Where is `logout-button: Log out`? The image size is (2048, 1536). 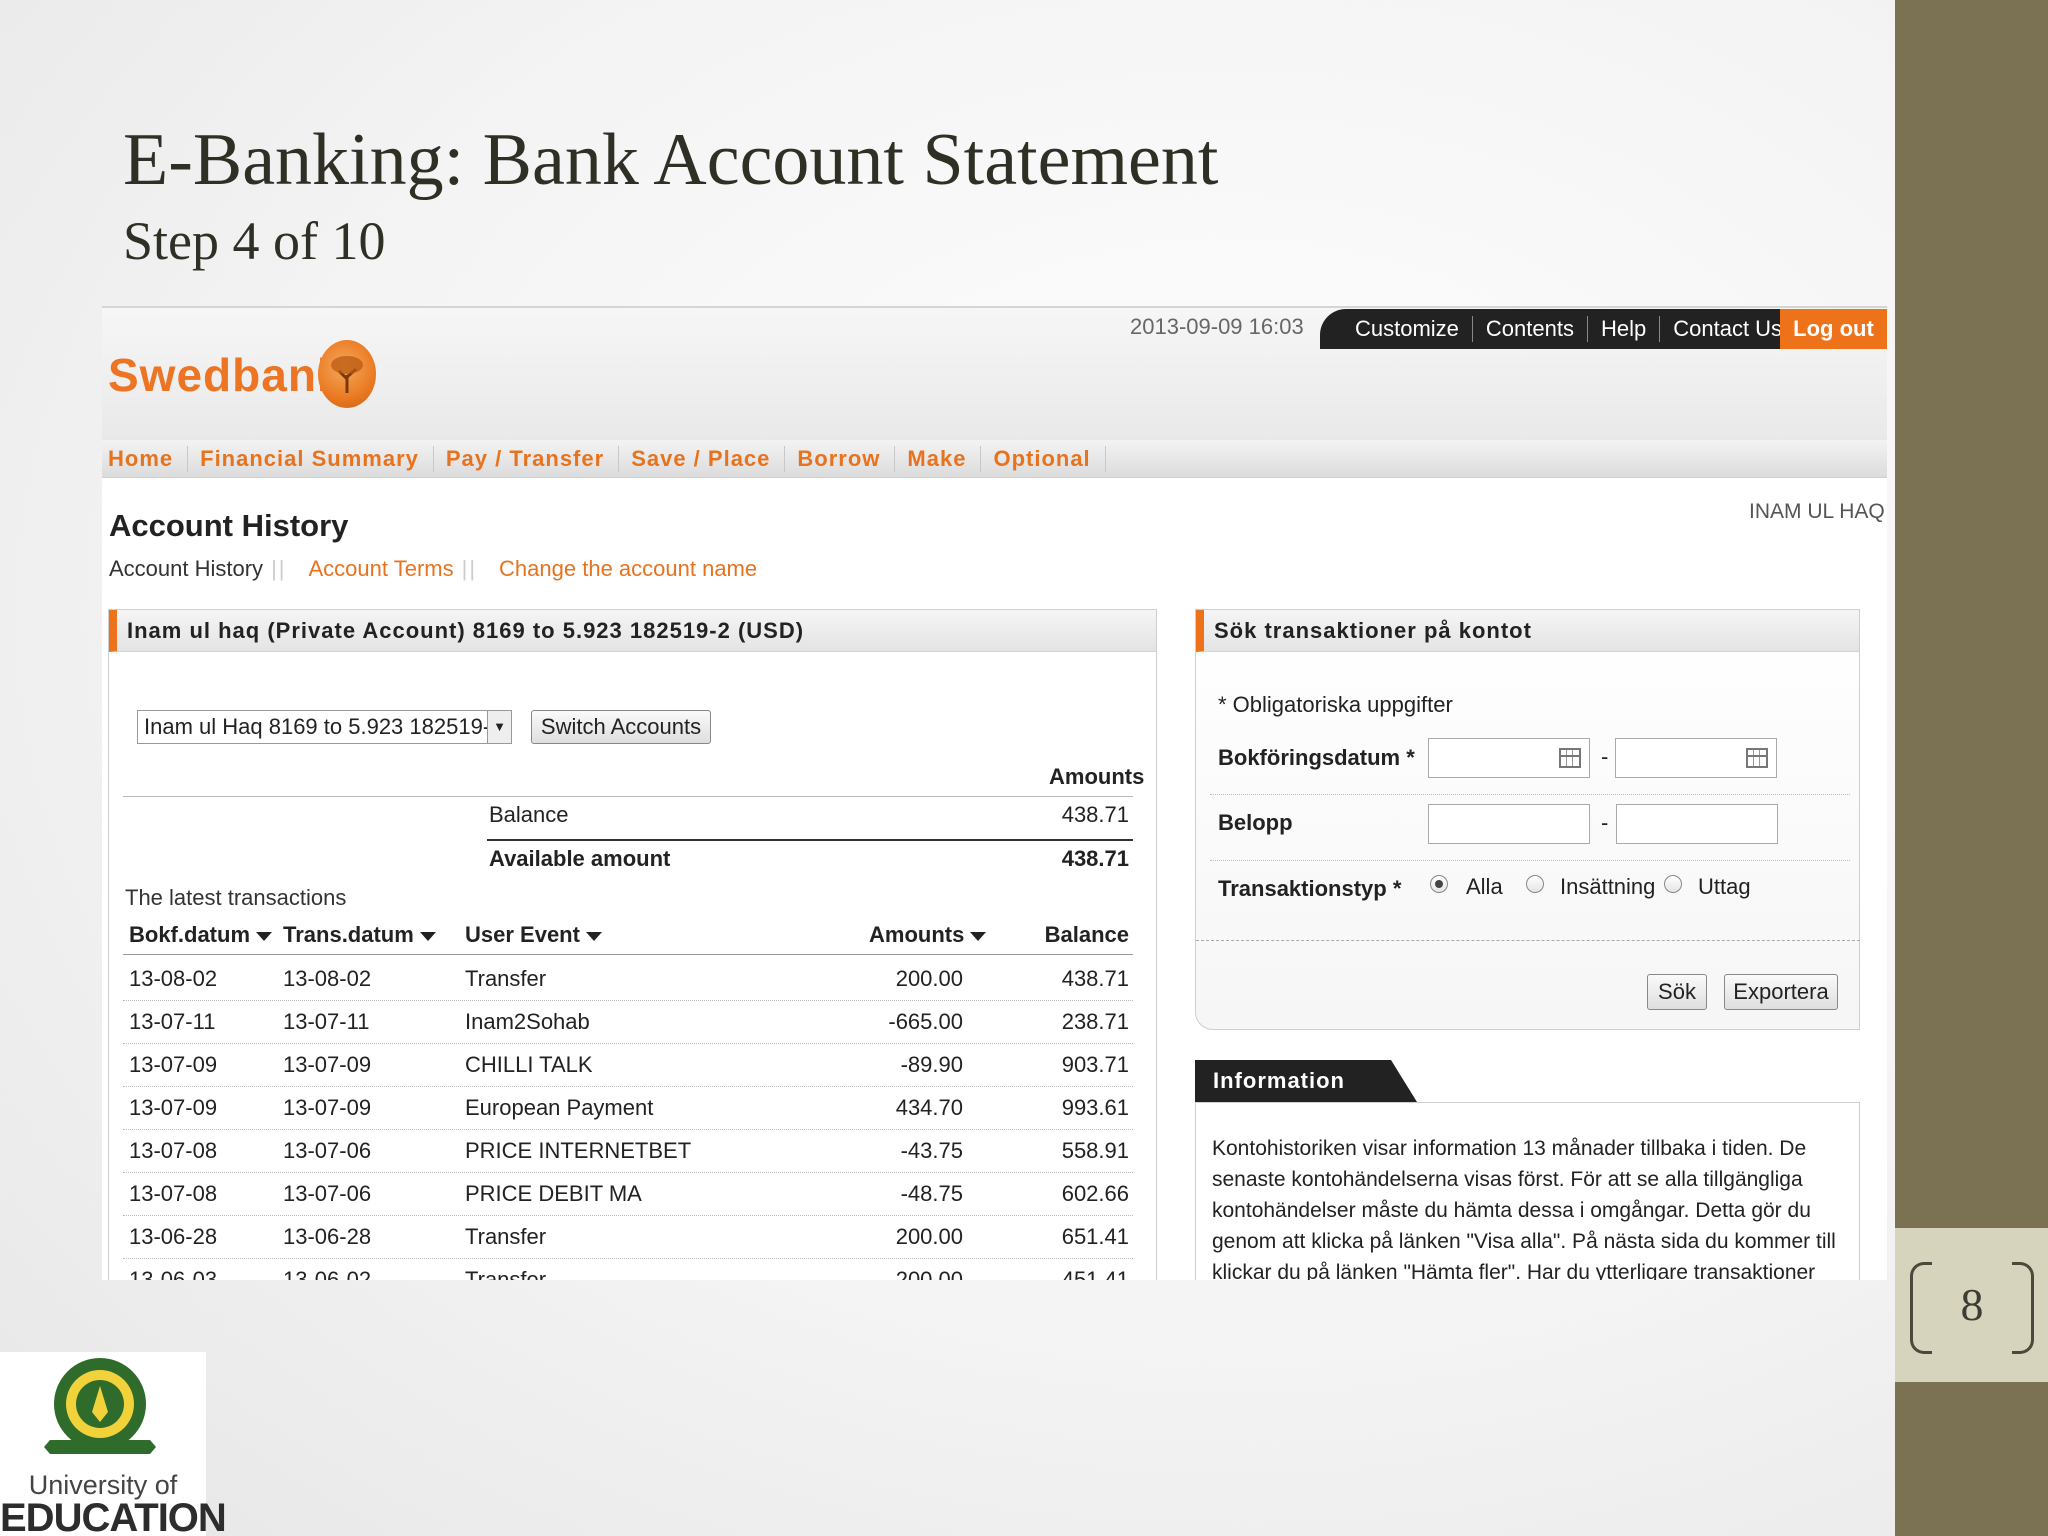
logout-button: Log out is located at coordinates (1833, 329).